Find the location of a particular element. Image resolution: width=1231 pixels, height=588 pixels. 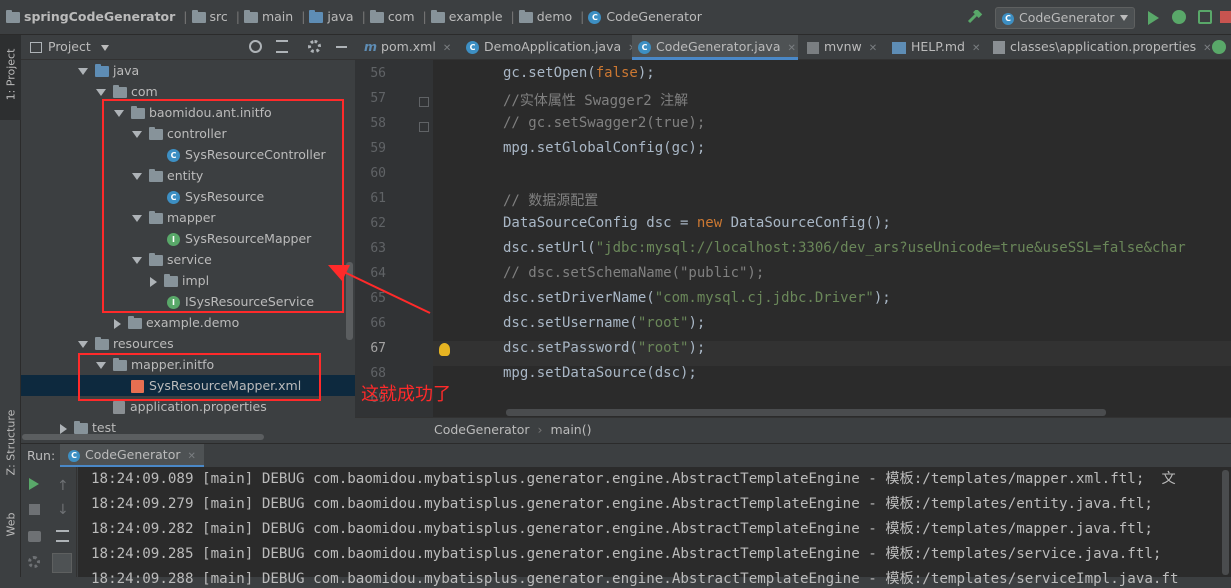

breadcrumb-main: main is located at coordinates (277, 16).